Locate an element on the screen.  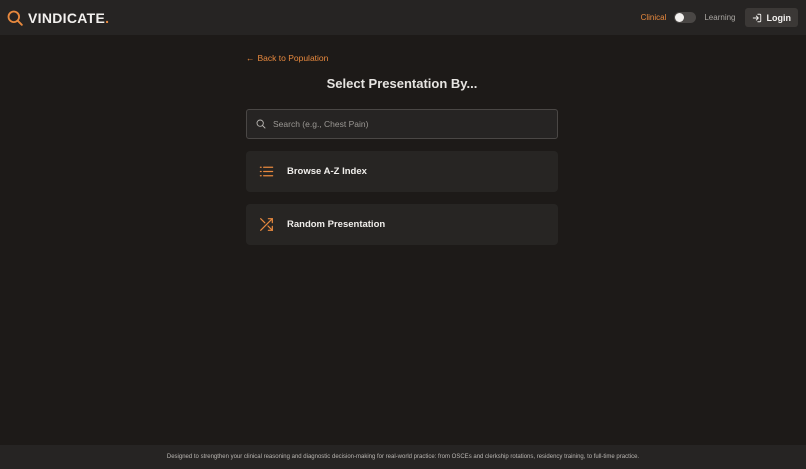
list-icon is located at coordinates (266, 171).